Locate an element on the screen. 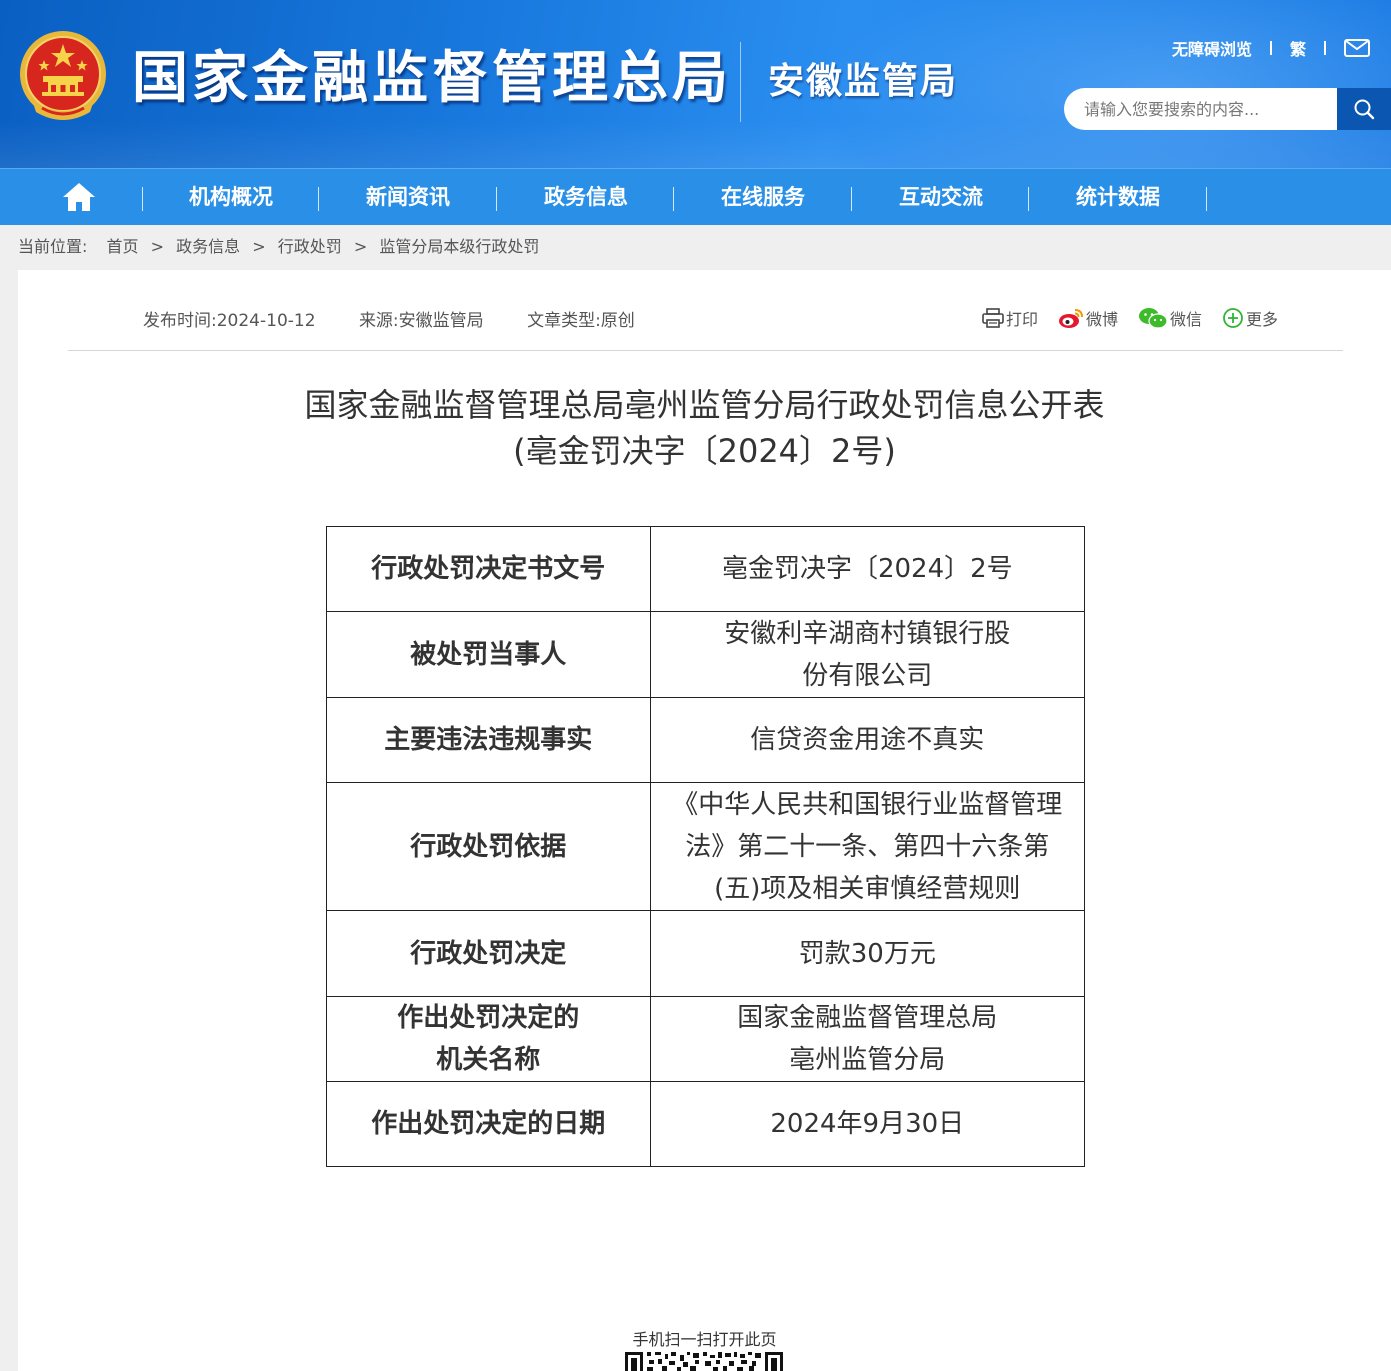 The height and width of the screenshot is (1371, 1391). weibo-share-button: 微博 is located at coordinates (1088, 318).